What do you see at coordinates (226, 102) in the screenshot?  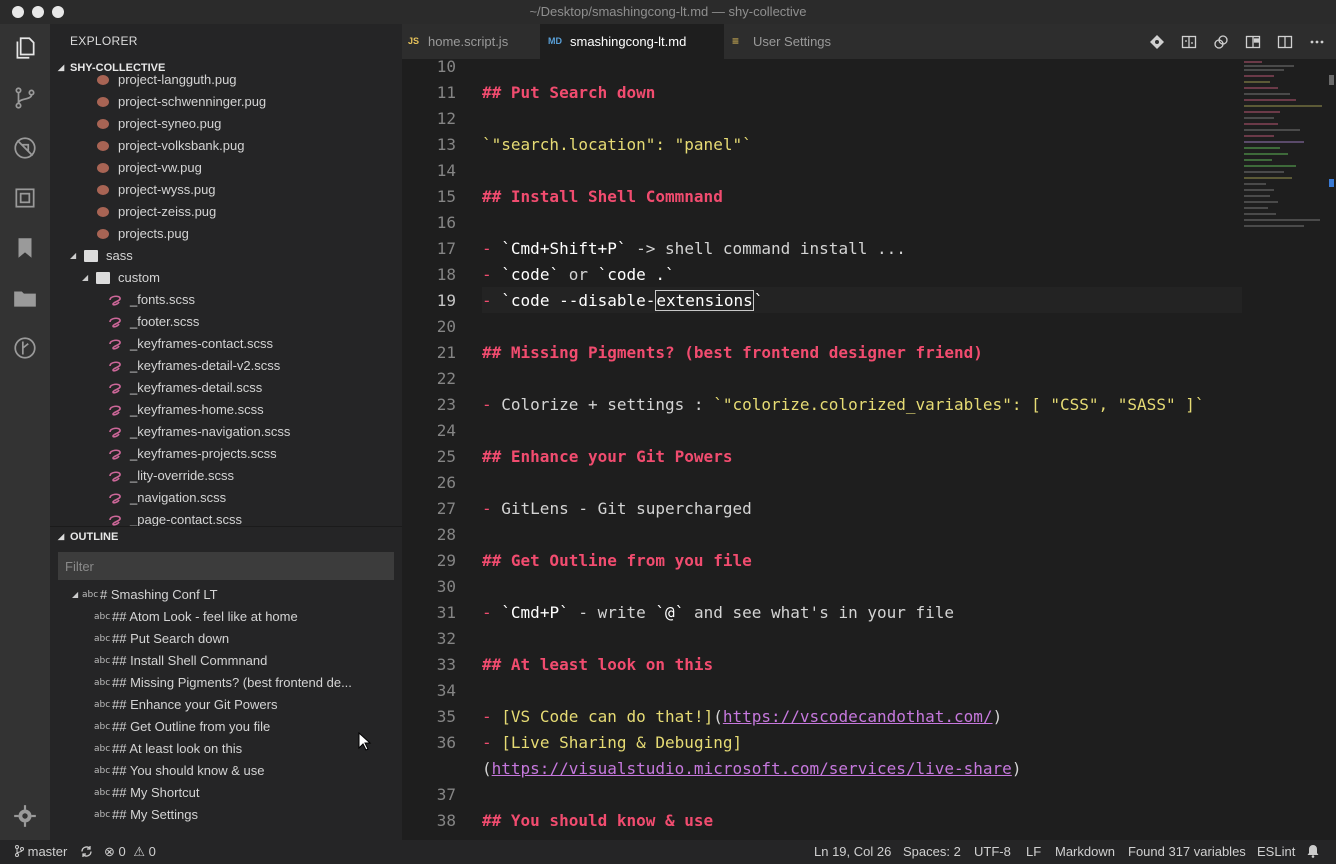 I see `file-item: project-schwenninger.pug` at bounding box center [226, 102].